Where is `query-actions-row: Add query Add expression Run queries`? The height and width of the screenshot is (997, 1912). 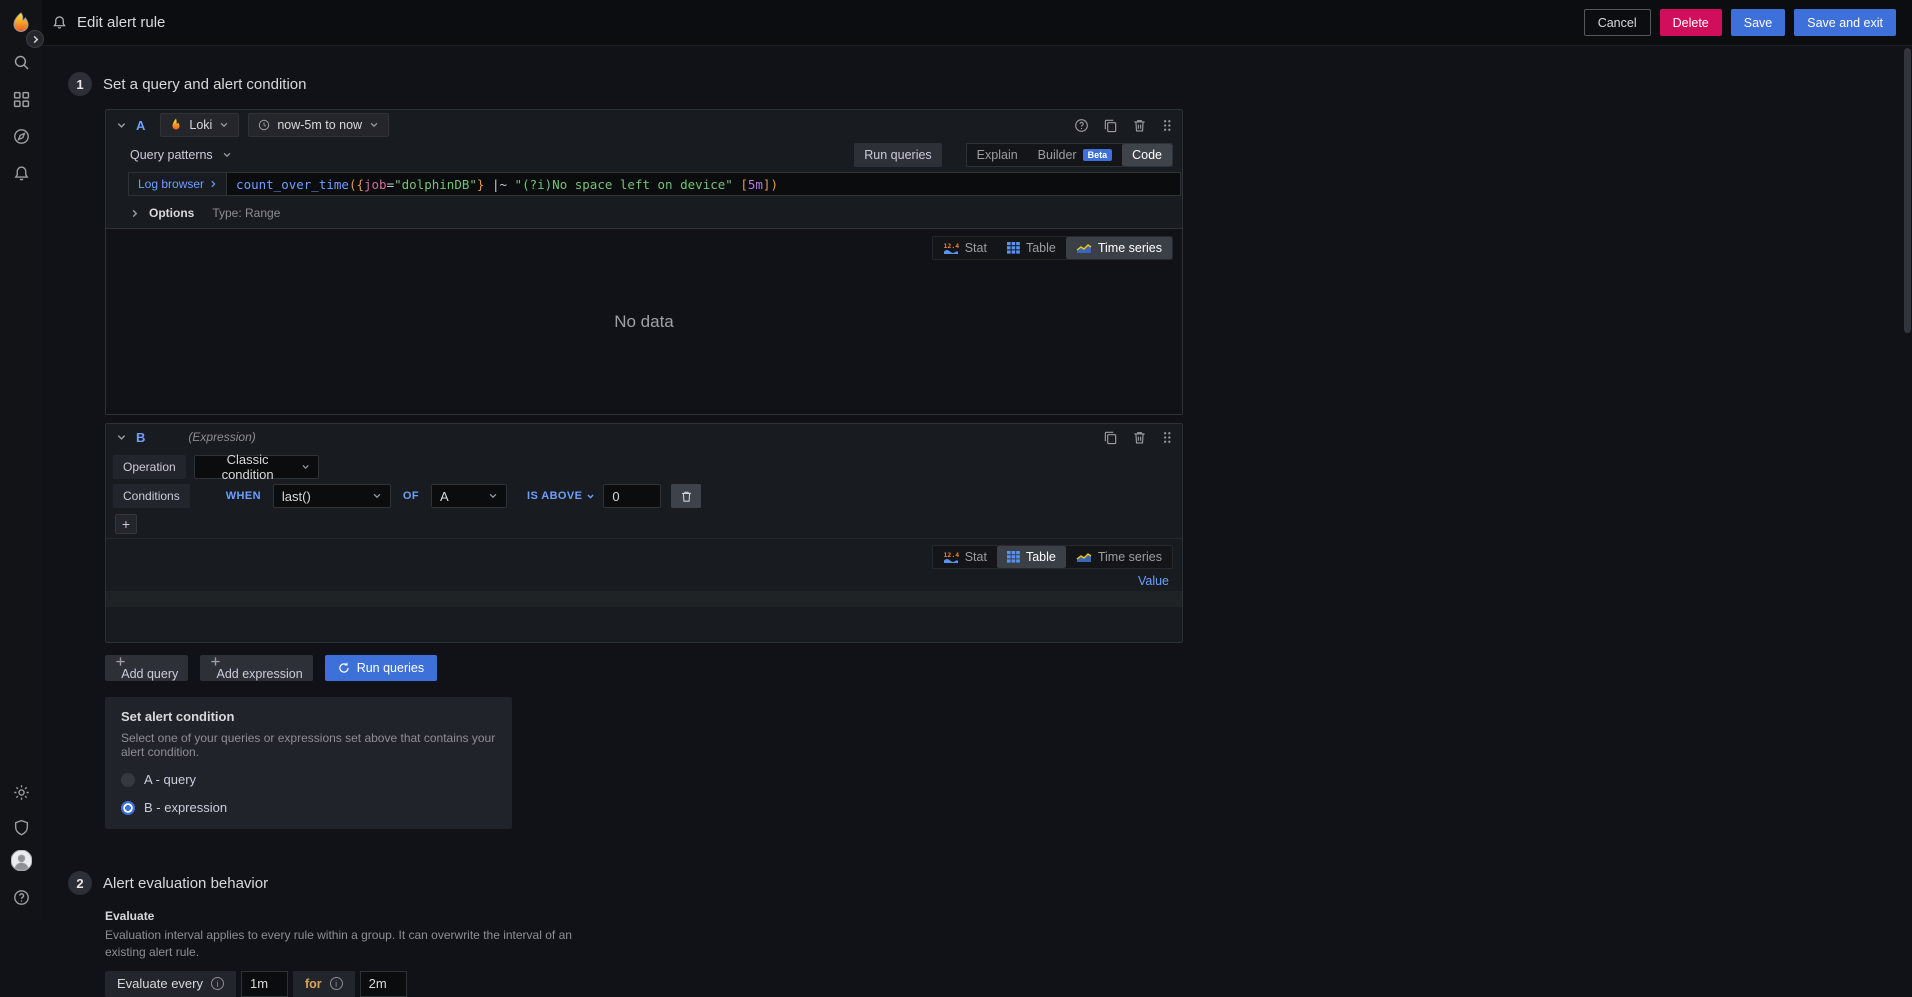 query-actions-row: Add query Add expression Run queries is located at coordinates (1008, 668).